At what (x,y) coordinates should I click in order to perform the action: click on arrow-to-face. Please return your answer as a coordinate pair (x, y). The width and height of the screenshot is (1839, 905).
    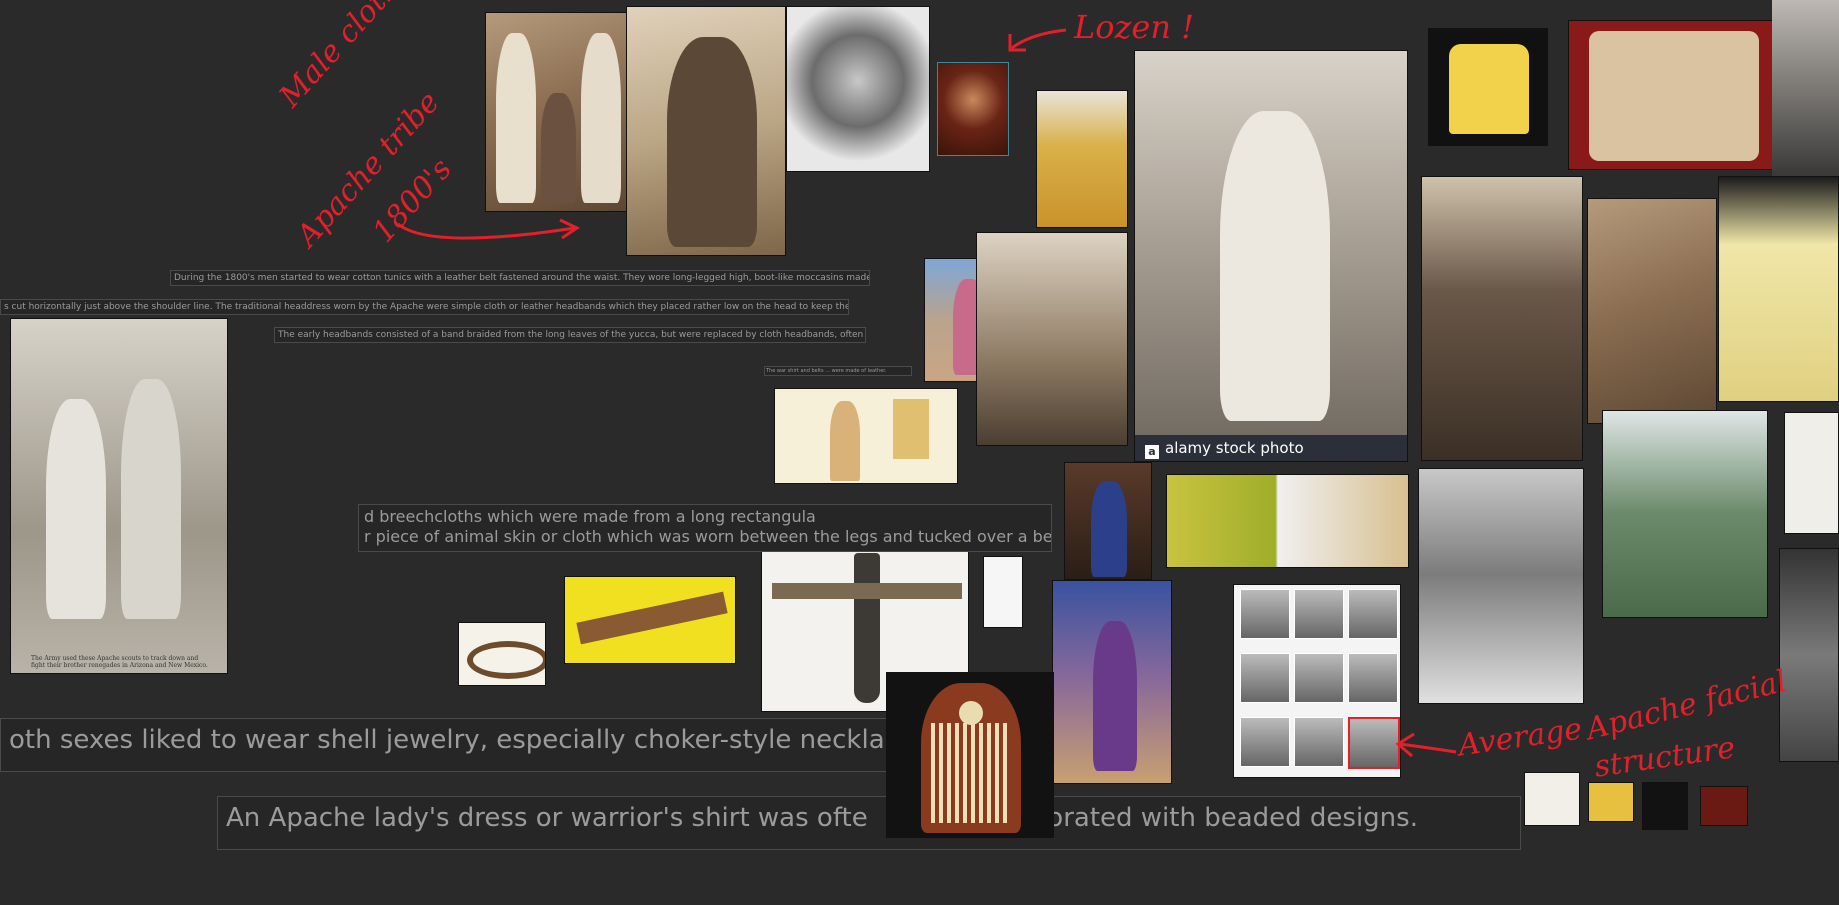
    Looking at the image, I should click on (1428, 748).